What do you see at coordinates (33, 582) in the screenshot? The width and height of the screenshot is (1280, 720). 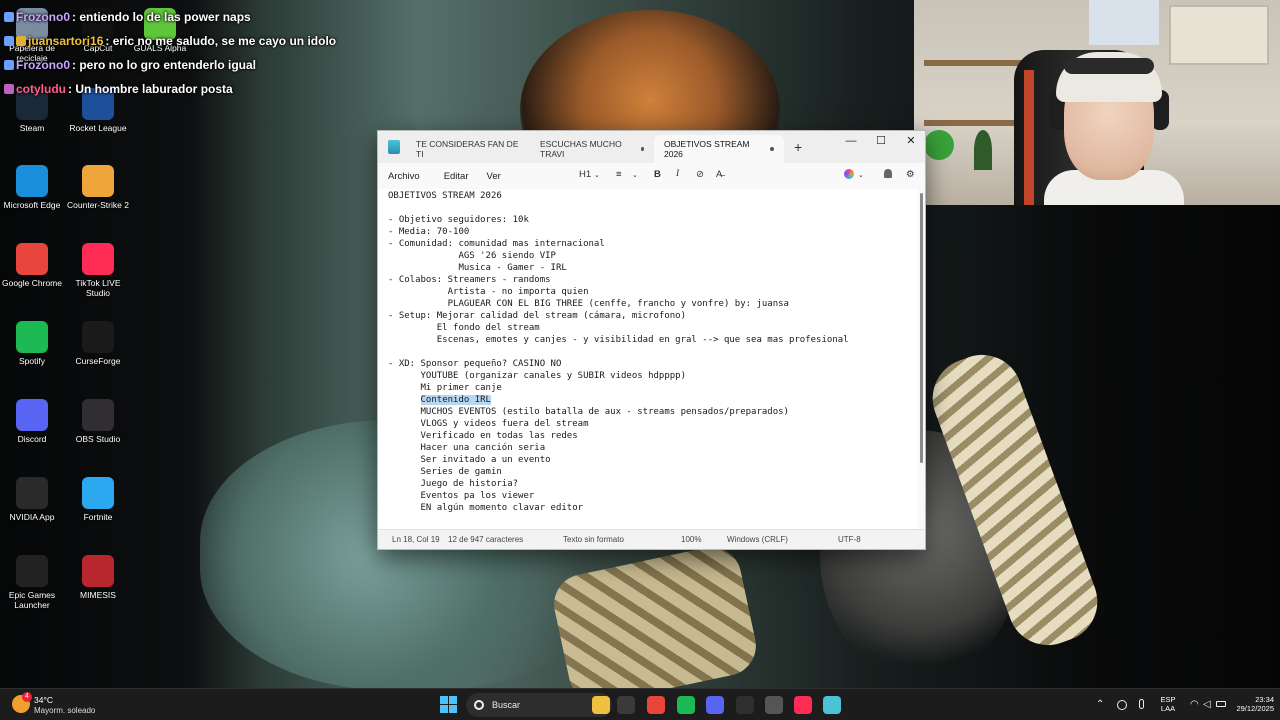 I see `desktop-icon-epic-games: Epic Games Launcher` at bounding box center [33, 582].